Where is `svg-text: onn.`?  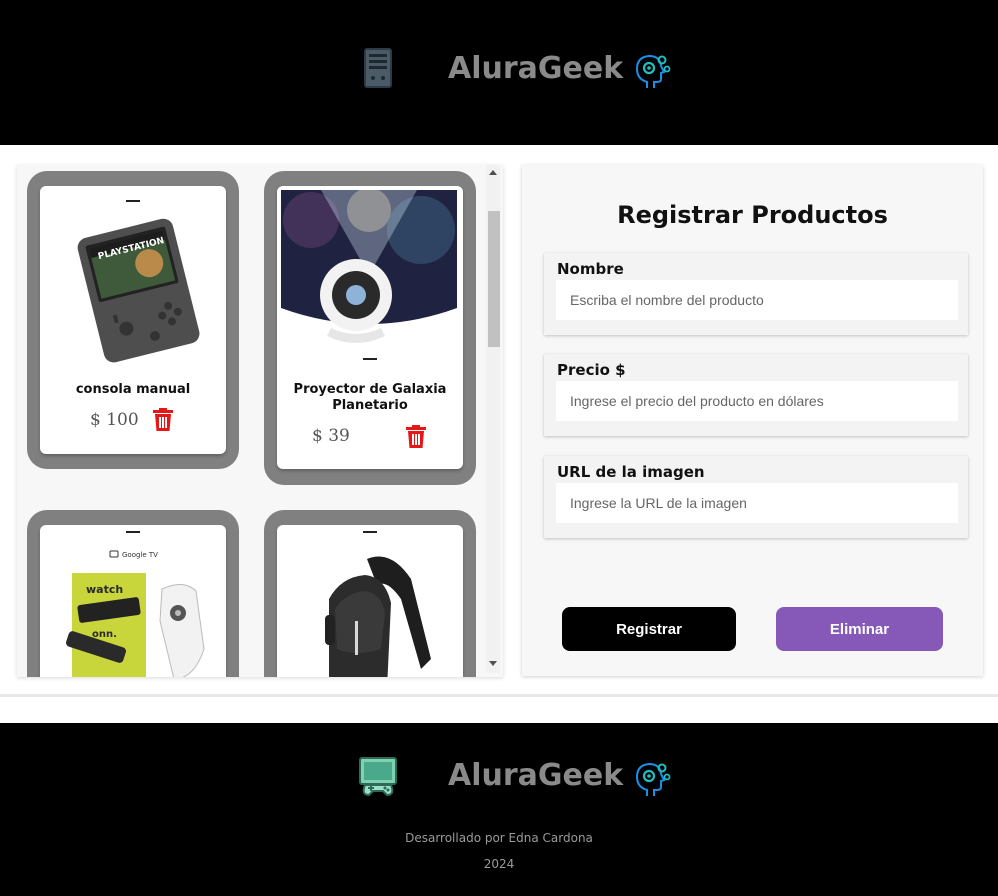
svg-text: onn. is located at coordinates (104, 634).